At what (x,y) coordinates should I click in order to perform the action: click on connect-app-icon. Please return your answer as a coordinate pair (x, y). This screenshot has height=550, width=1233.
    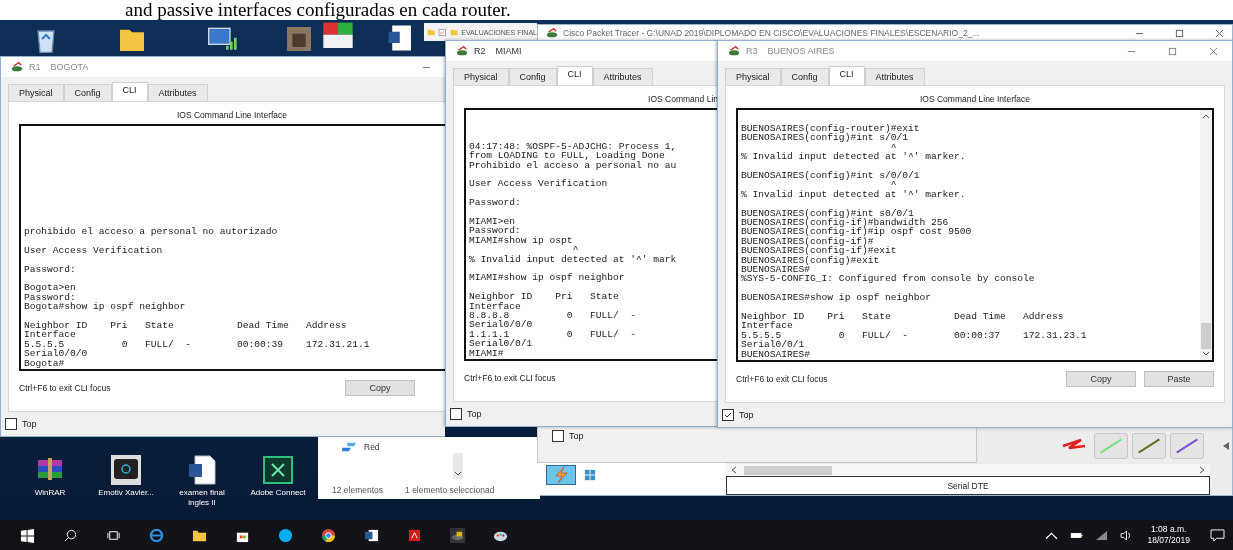
    Looking at the image, I should click on (278, 470).